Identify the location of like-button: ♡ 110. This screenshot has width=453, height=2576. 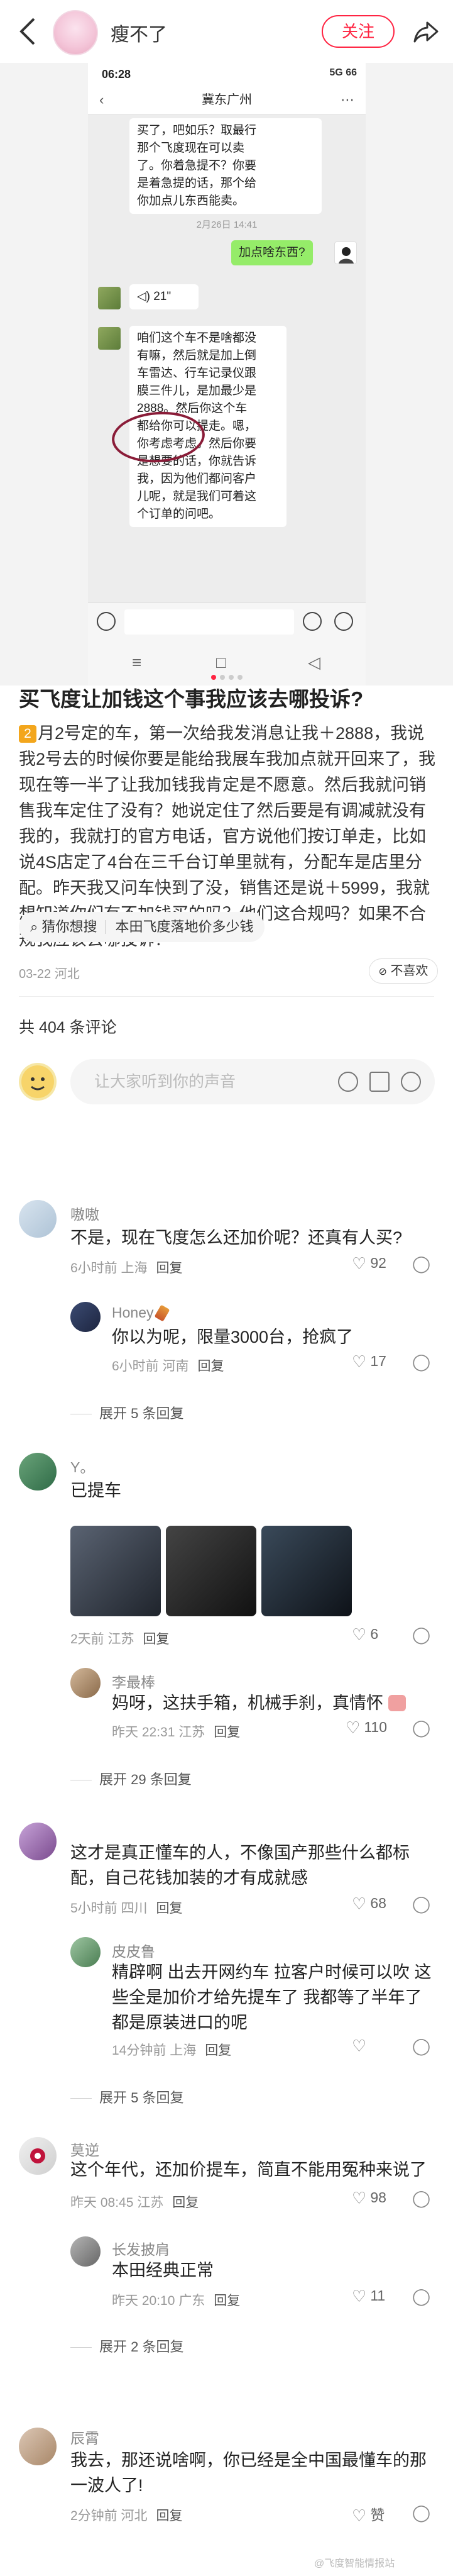
(366, 1728).